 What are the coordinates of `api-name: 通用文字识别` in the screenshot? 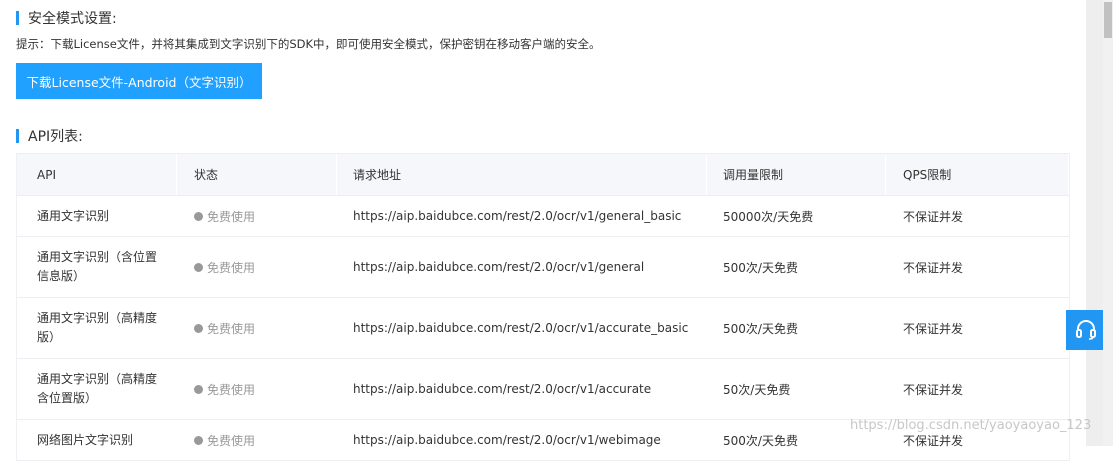 It's located at (73, 215).